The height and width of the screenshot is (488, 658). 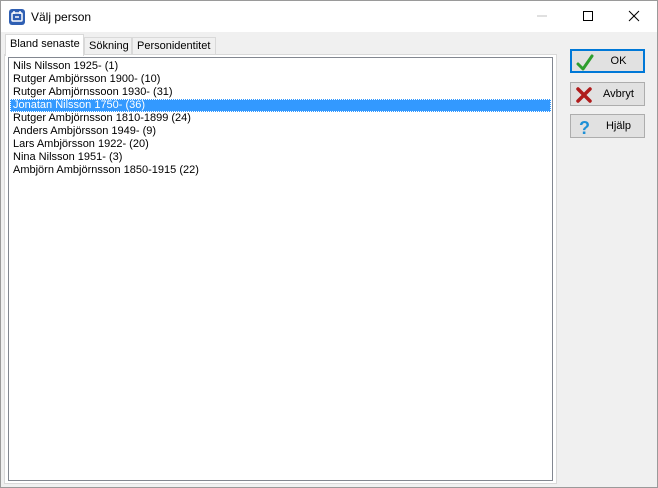 I want to click on tab-bland-senaste: Bland senaste, so click(x=44, y=45).